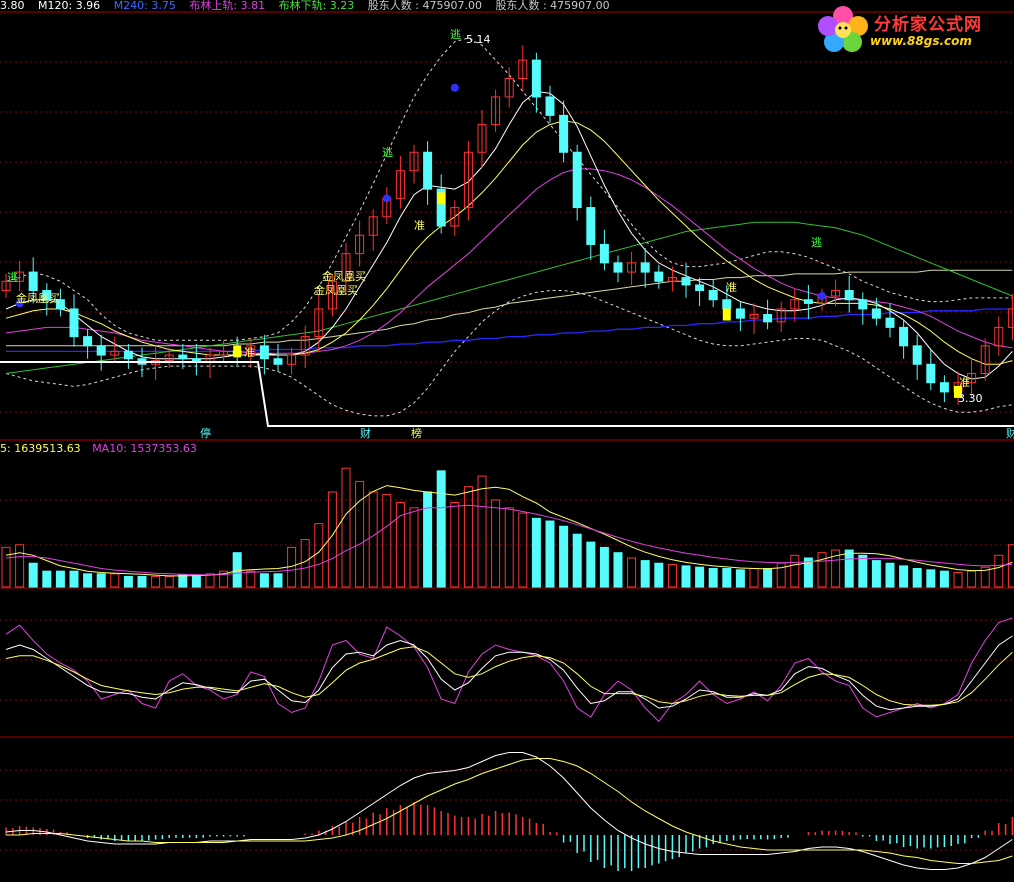 This screenshot has height=882, width=1014. What do you see at coordinates (507, 394) in the screenshot?
I see `event-step-line` at bounding box center [507, 394].